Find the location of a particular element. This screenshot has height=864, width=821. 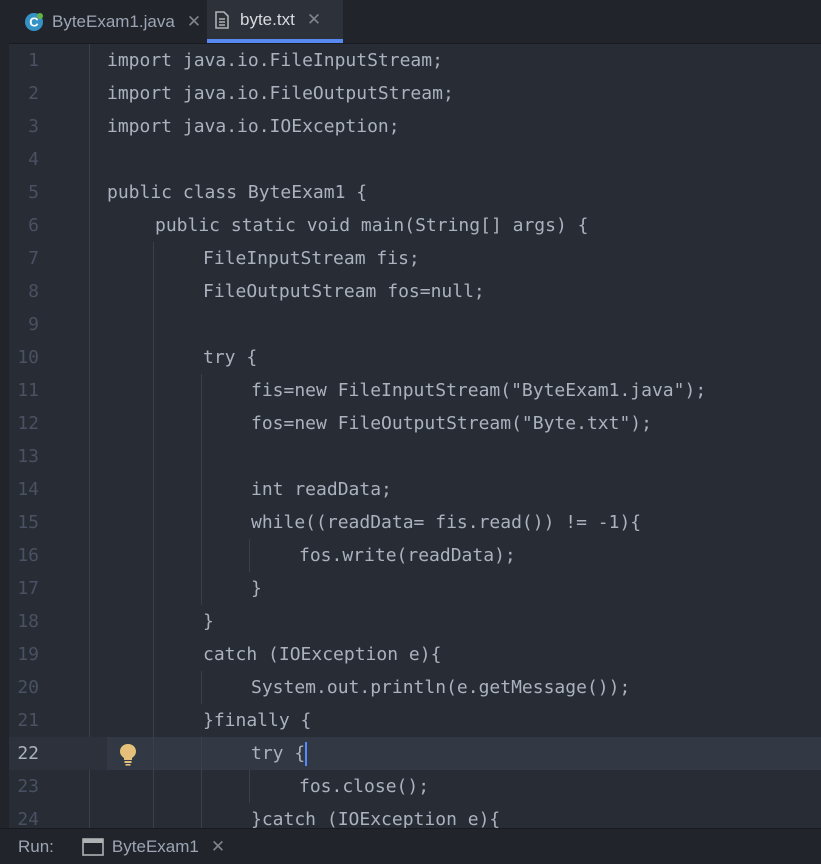

line-number: 15 is located at coordinates (28, 522).